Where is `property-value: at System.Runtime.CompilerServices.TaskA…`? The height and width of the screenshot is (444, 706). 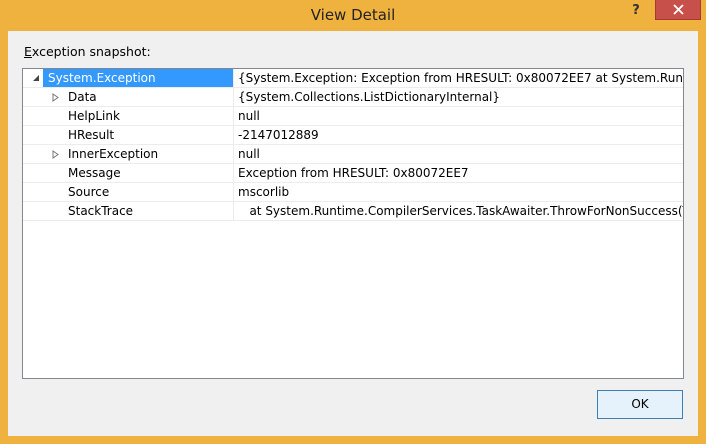
property-value: at System.Runtime.CompilerServices.TaskA… is located at coordinates (466, 211).